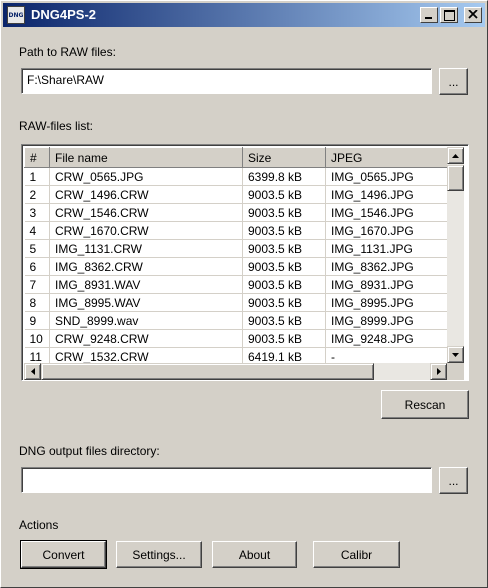 This screenshot has width=488, height=588. What do you see at coordinates (146, 230) in the screenshot?
I see `row-file-name: CRW_1670.CRW` at bounding box center [146, 230].